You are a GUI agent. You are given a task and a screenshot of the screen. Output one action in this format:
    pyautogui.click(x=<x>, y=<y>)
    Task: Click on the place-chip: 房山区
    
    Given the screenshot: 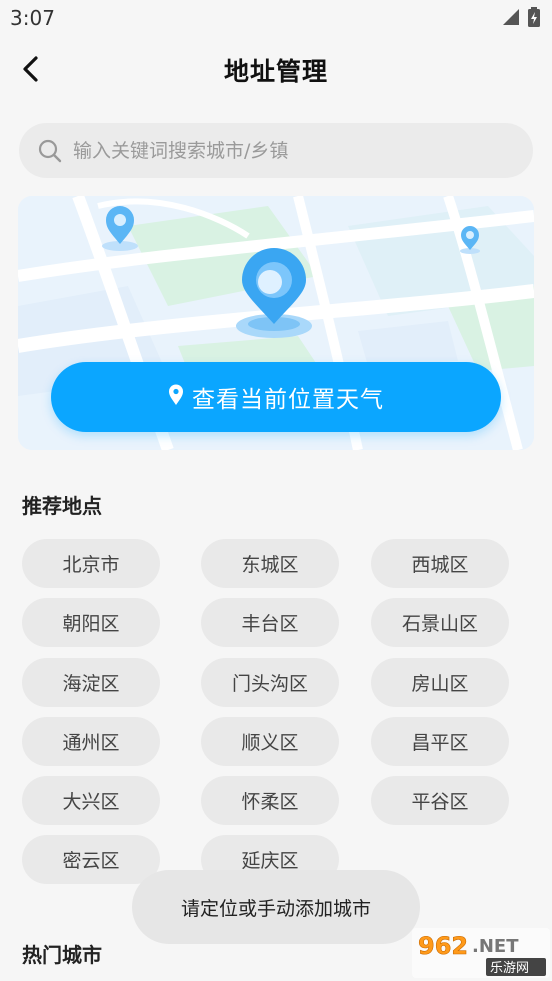 What is the action you would take?
    pyautogui.click(x=440, y=682)
    